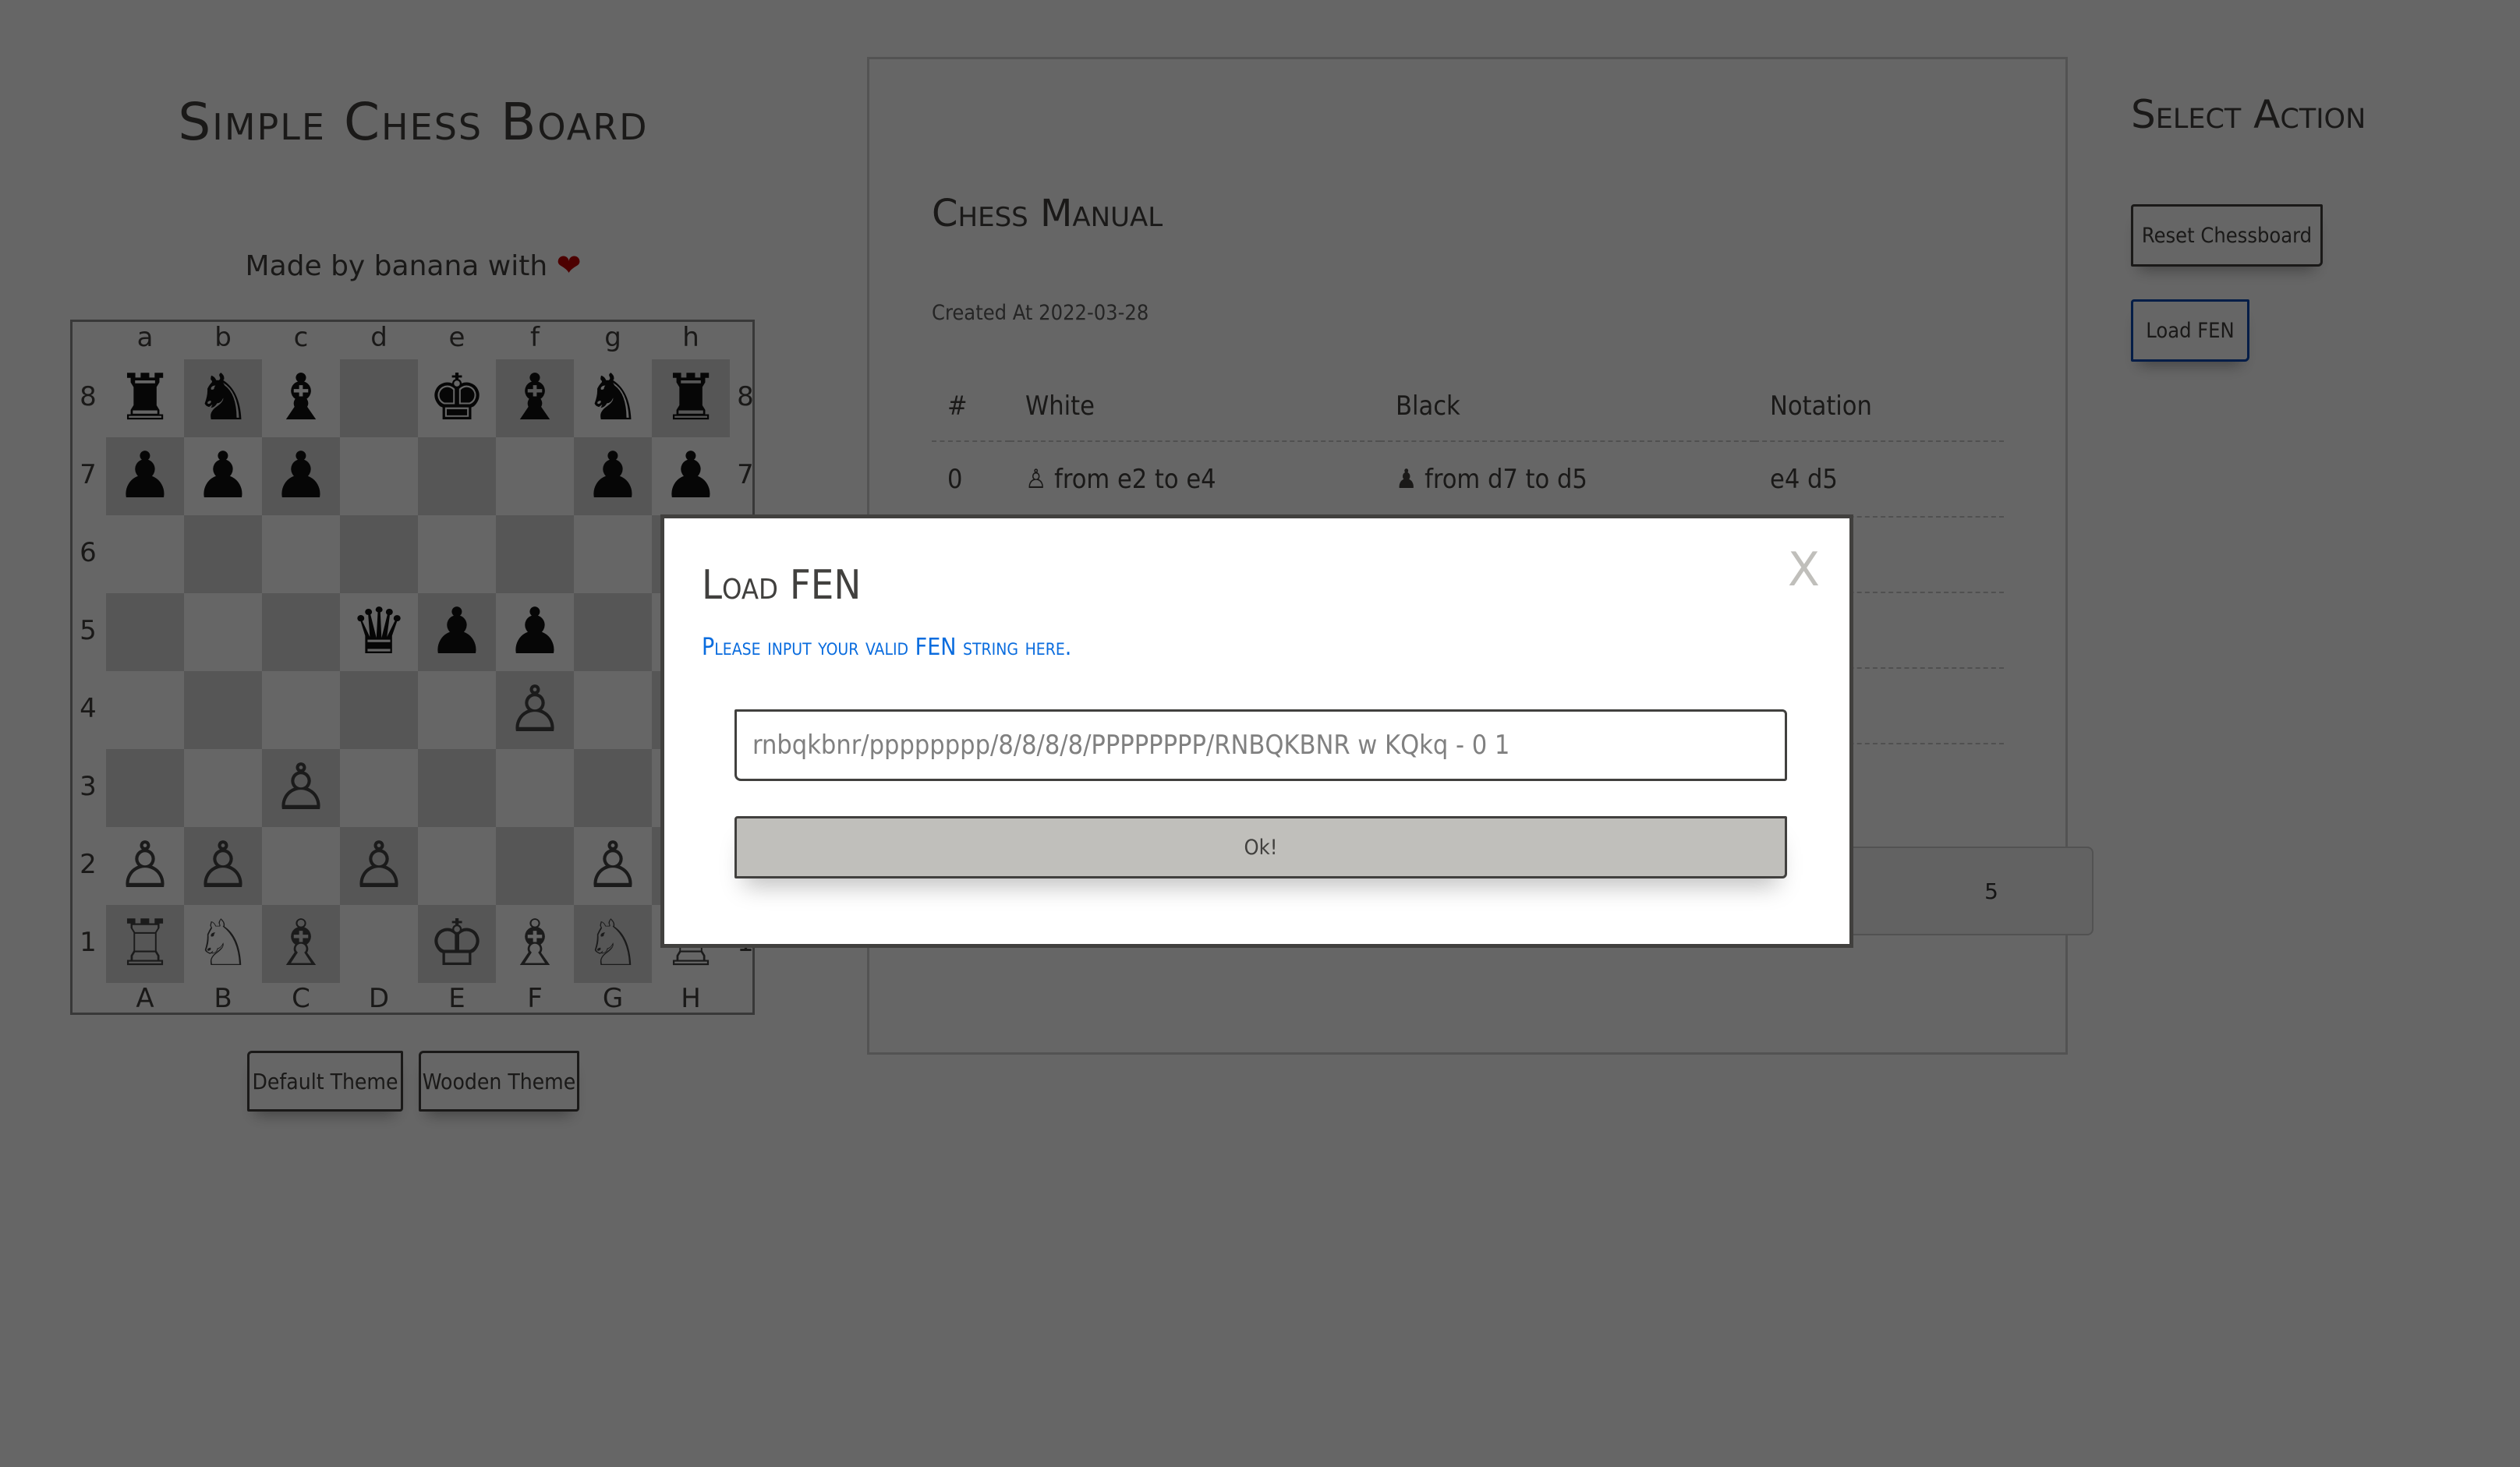  Describe the element at coordinates (1261, 745) in the screenshot. I see `fen-input` at that location.